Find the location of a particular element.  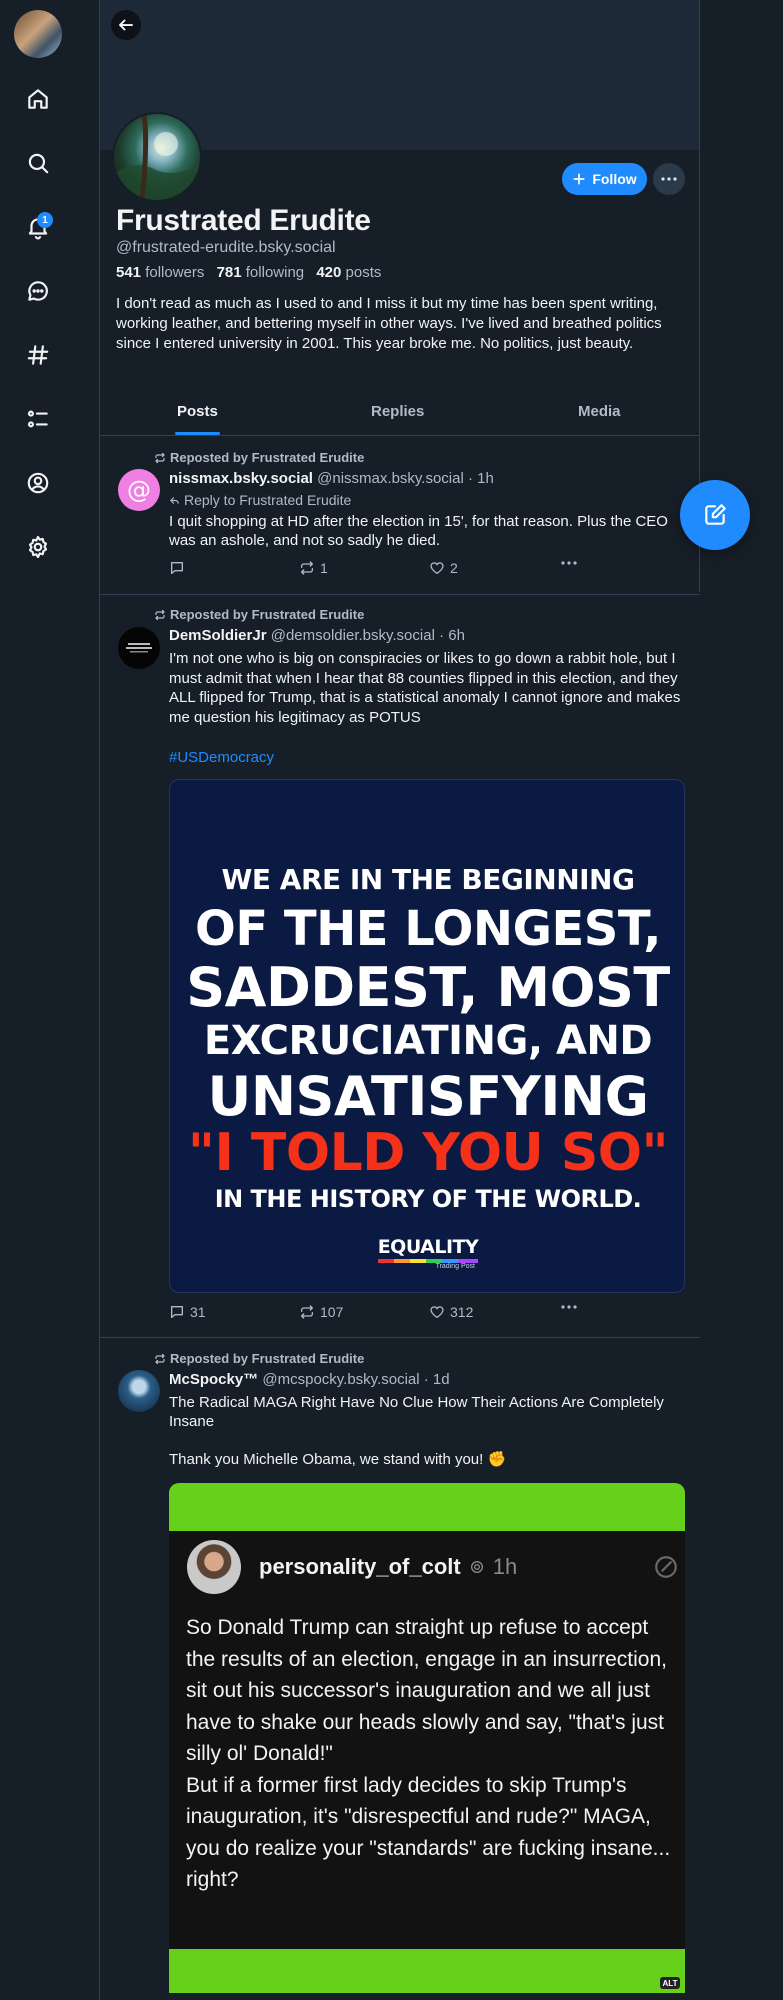

posts-label: posts is located at coordinates (363, 272).